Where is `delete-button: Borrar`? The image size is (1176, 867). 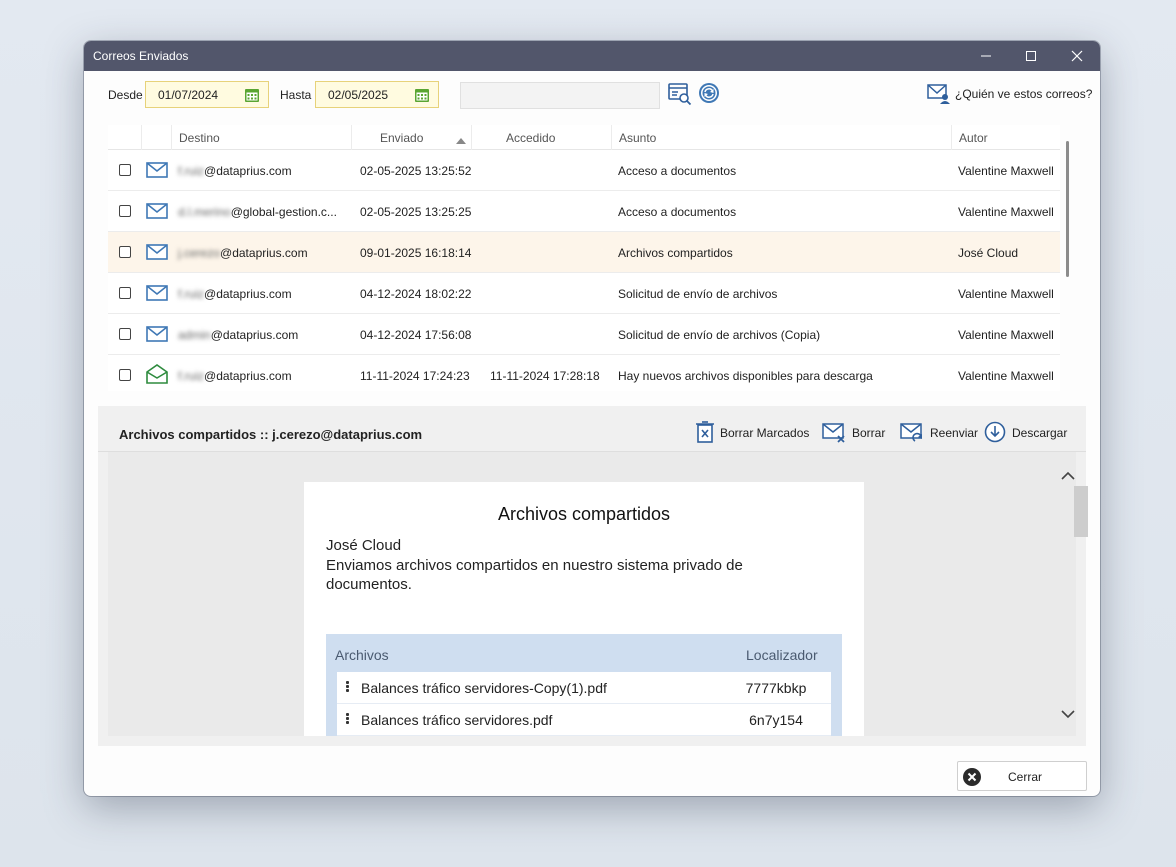 delete-button: Borrar is located at coordinates (853, 433).